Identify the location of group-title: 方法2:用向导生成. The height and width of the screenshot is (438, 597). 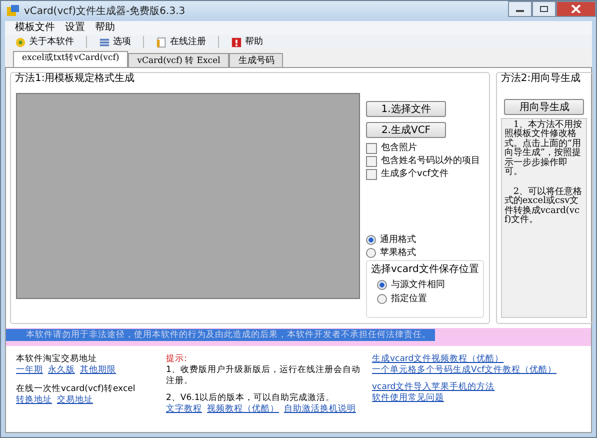
(540, 78).